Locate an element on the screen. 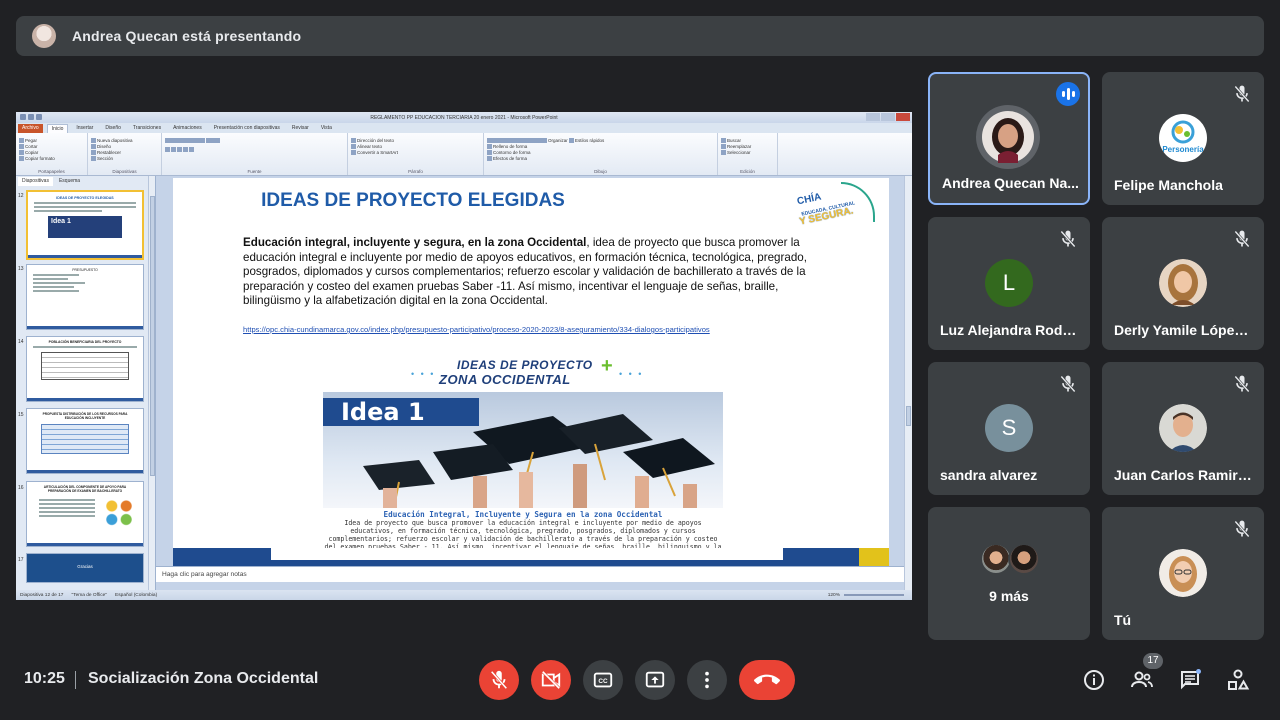 Image resolution: width=1280 pixels, height=720 pixels. replace-label: Reemplazar is located at coordinates (739, 146).